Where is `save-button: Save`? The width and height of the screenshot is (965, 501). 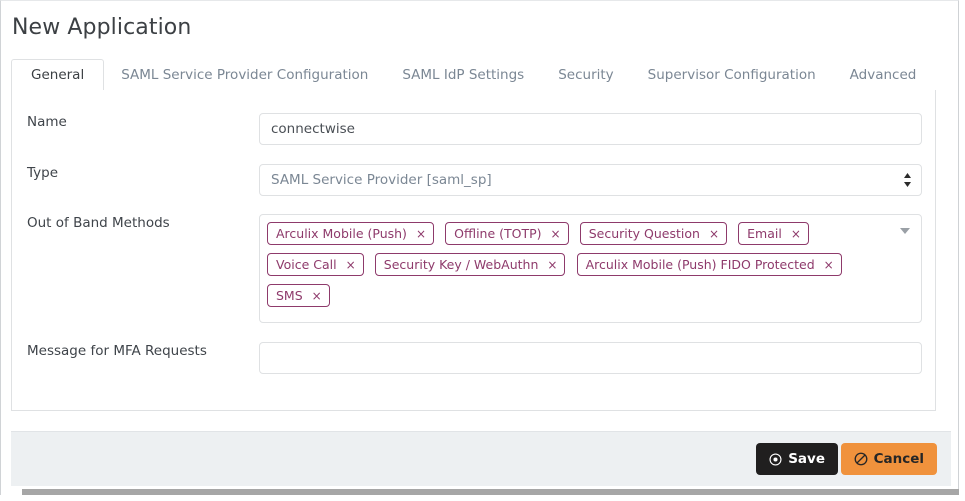 save-button: Save is located at coordinates (797, 459).